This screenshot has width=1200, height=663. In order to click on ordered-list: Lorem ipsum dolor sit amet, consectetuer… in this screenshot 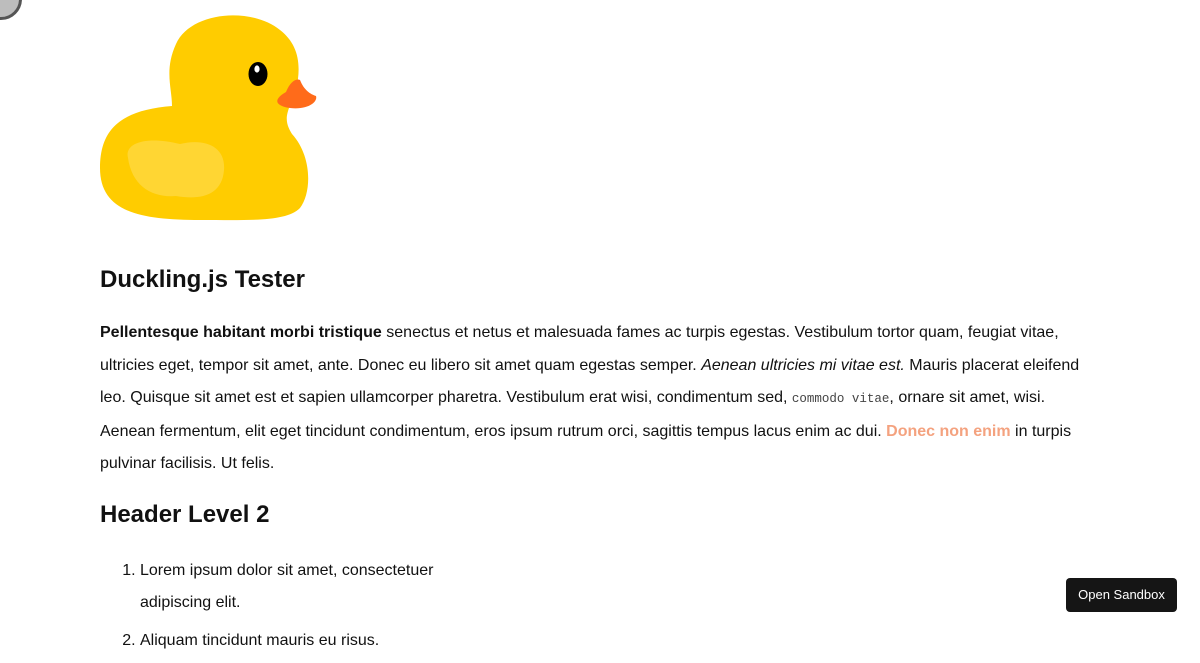, I will do `click(285, 606)`.